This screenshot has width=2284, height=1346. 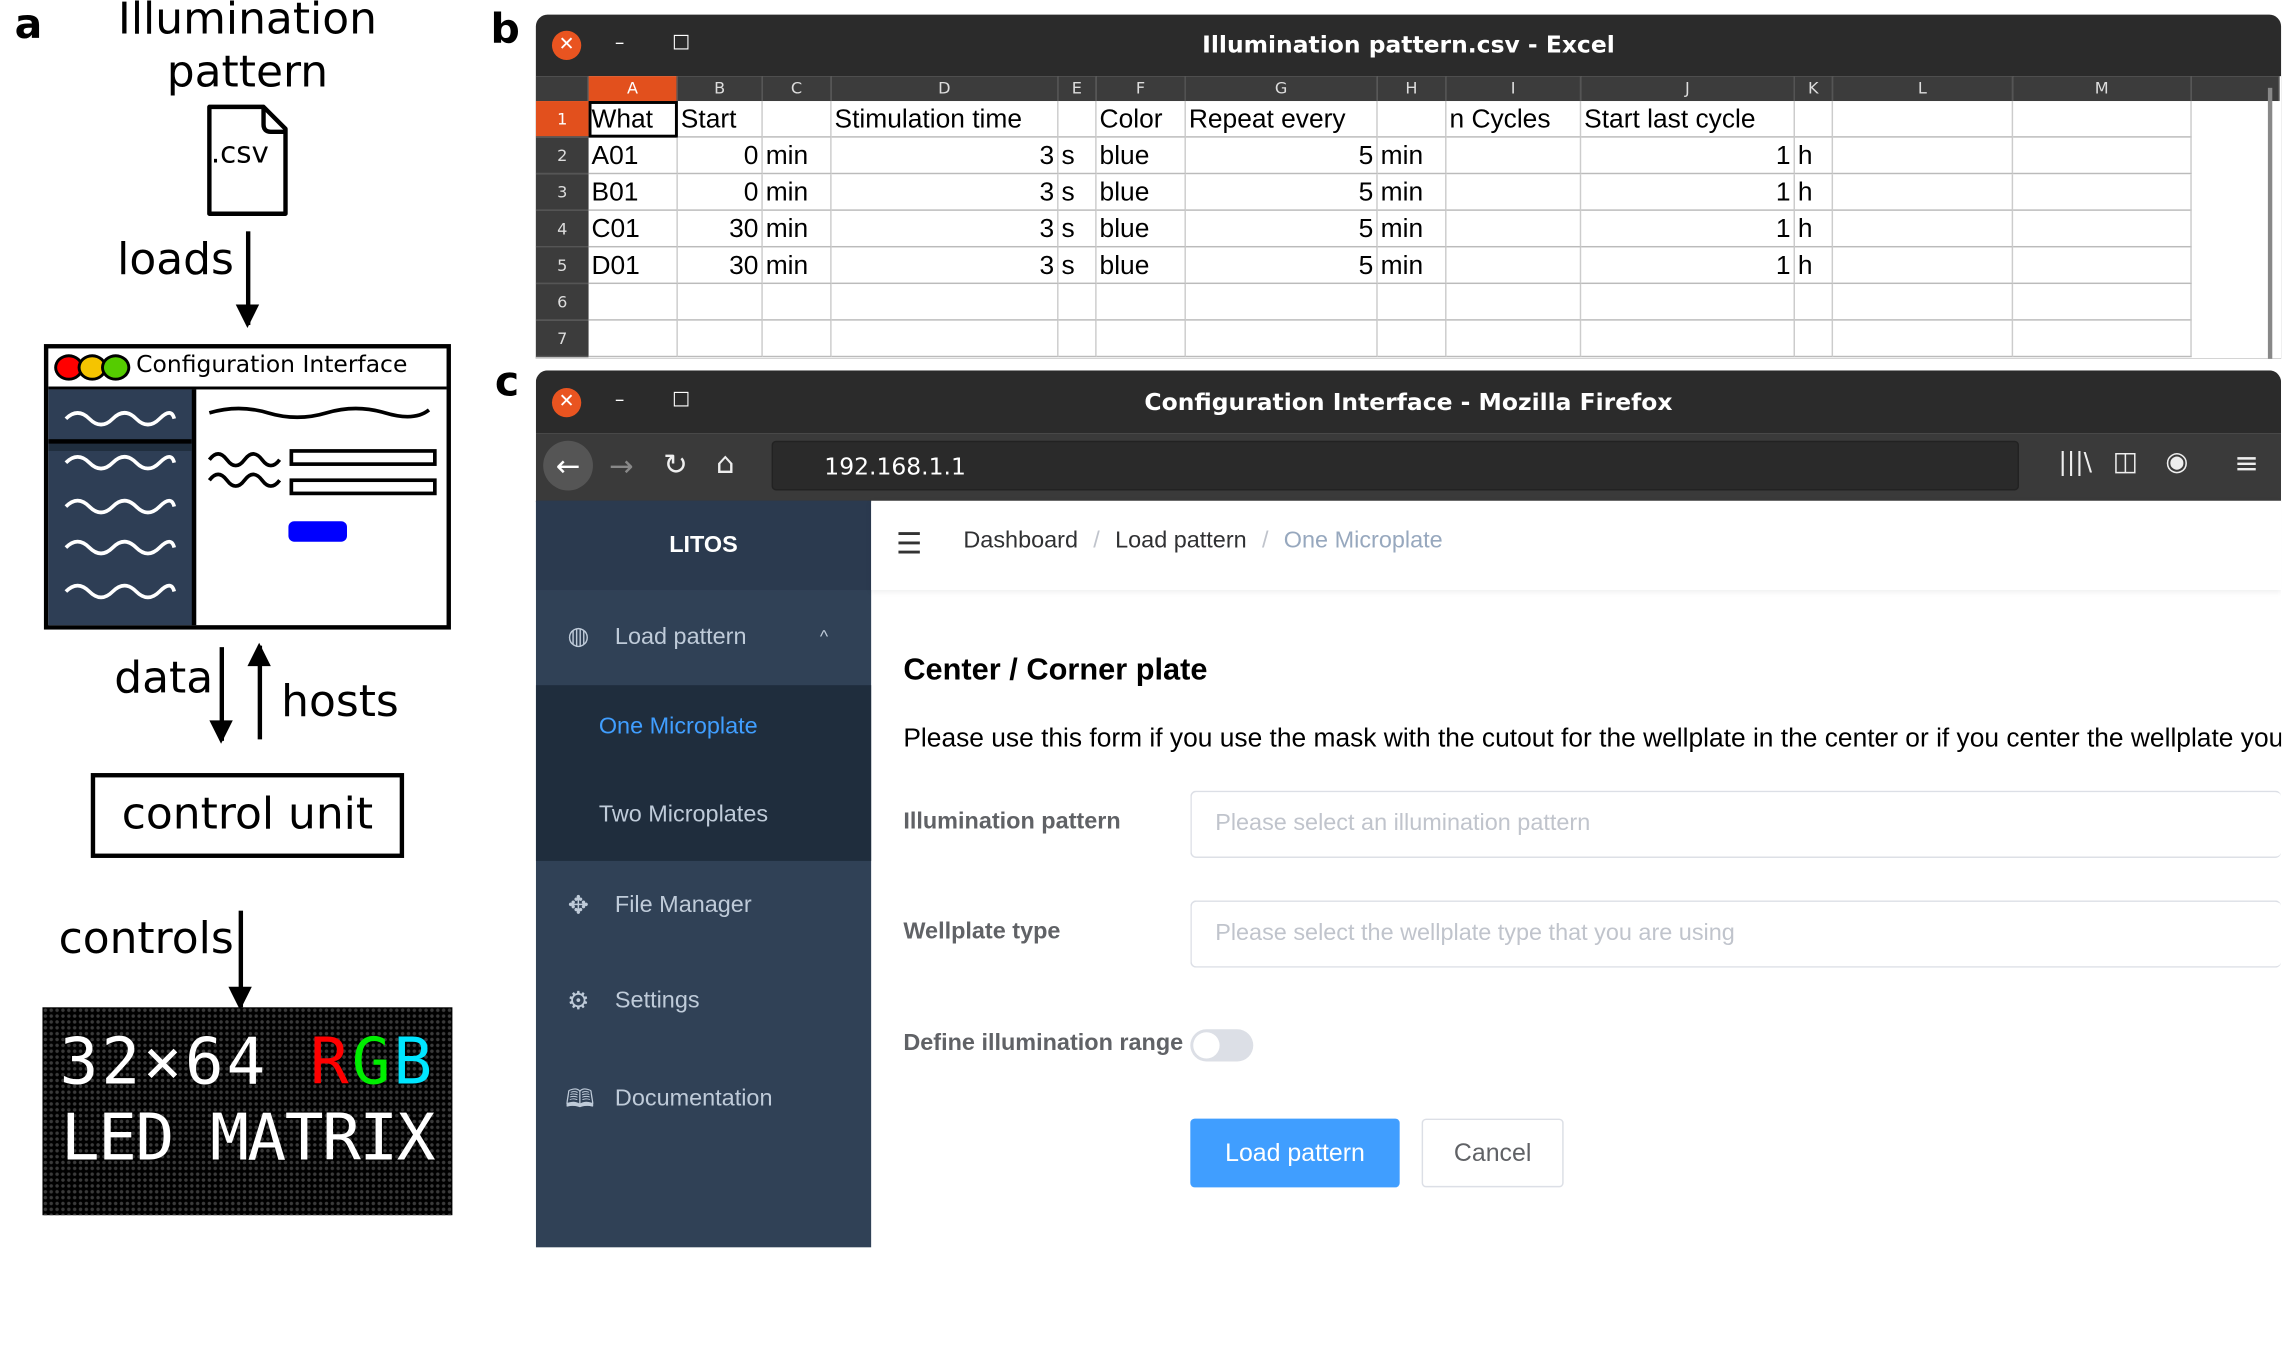 What do you see at coordinates (568, 465) in the screenshot?
I see `back-button: ←` at bounding box center [568, 465].